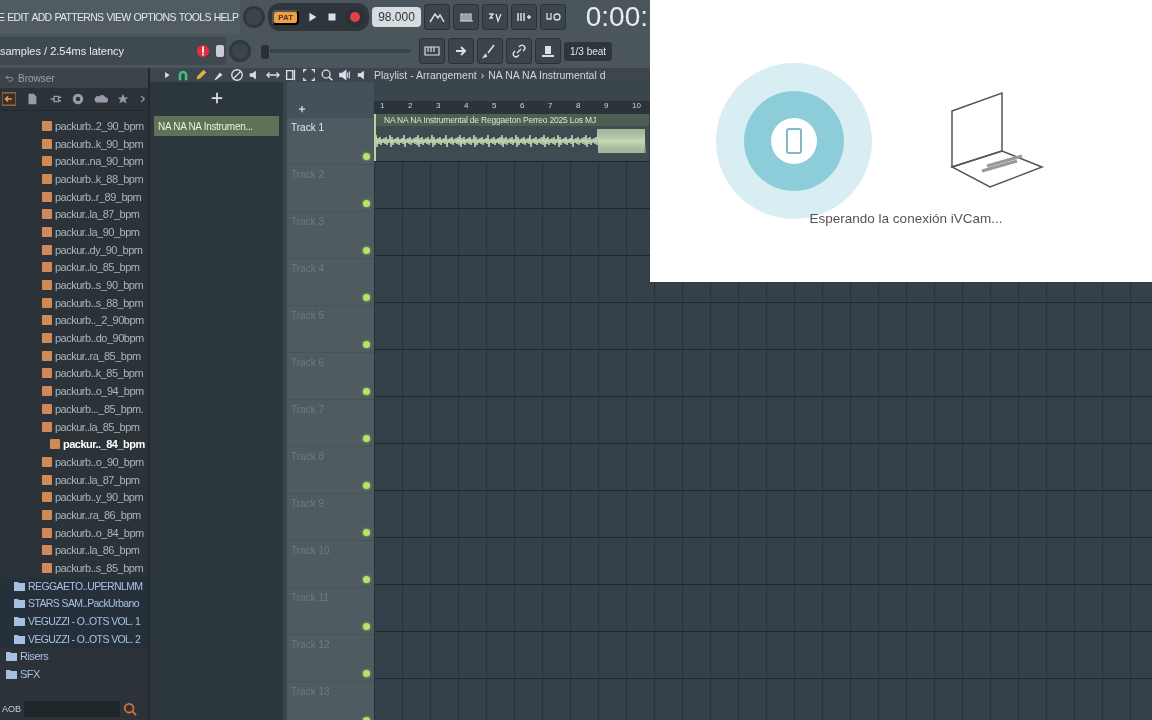 The image size is (1152, 720). What do you see at coordinates (74, 373) in the screenshot?
I see `browser-item: packurb..k_85_bpm` at bounding box center [74, 373].